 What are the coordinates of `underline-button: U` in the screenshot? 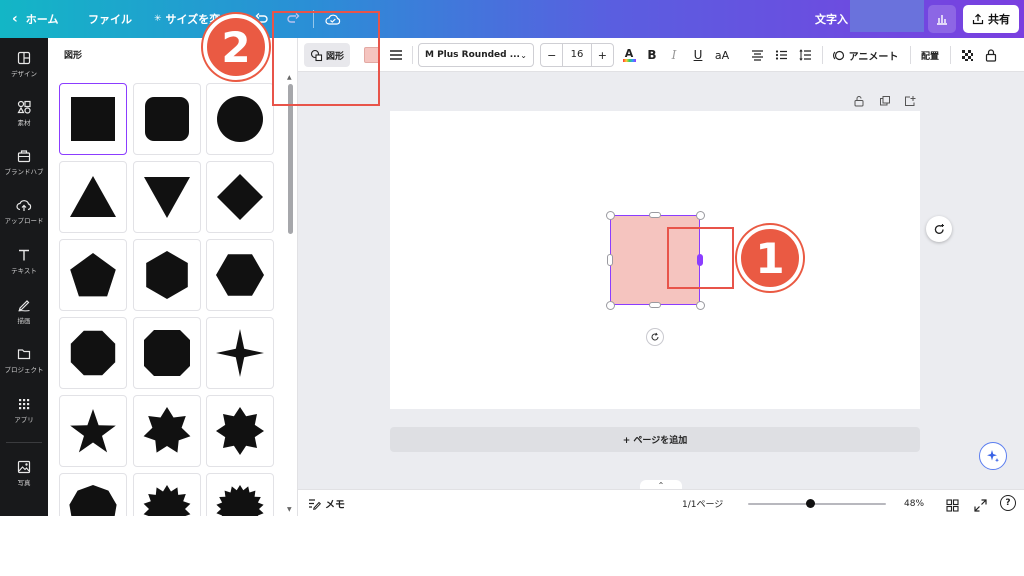 It's located at (698, 55).